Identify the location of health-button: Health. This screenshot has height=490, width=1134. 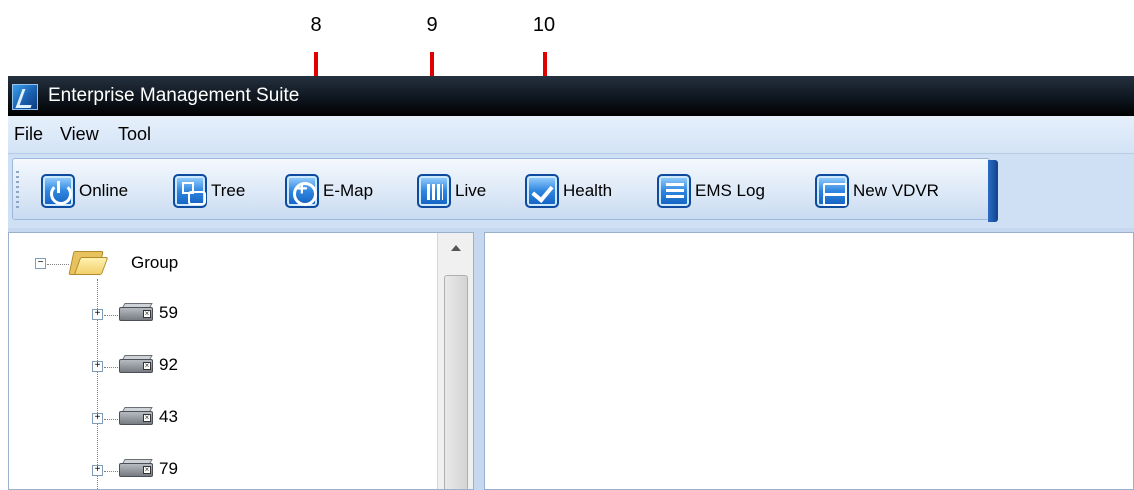
(568, 191).